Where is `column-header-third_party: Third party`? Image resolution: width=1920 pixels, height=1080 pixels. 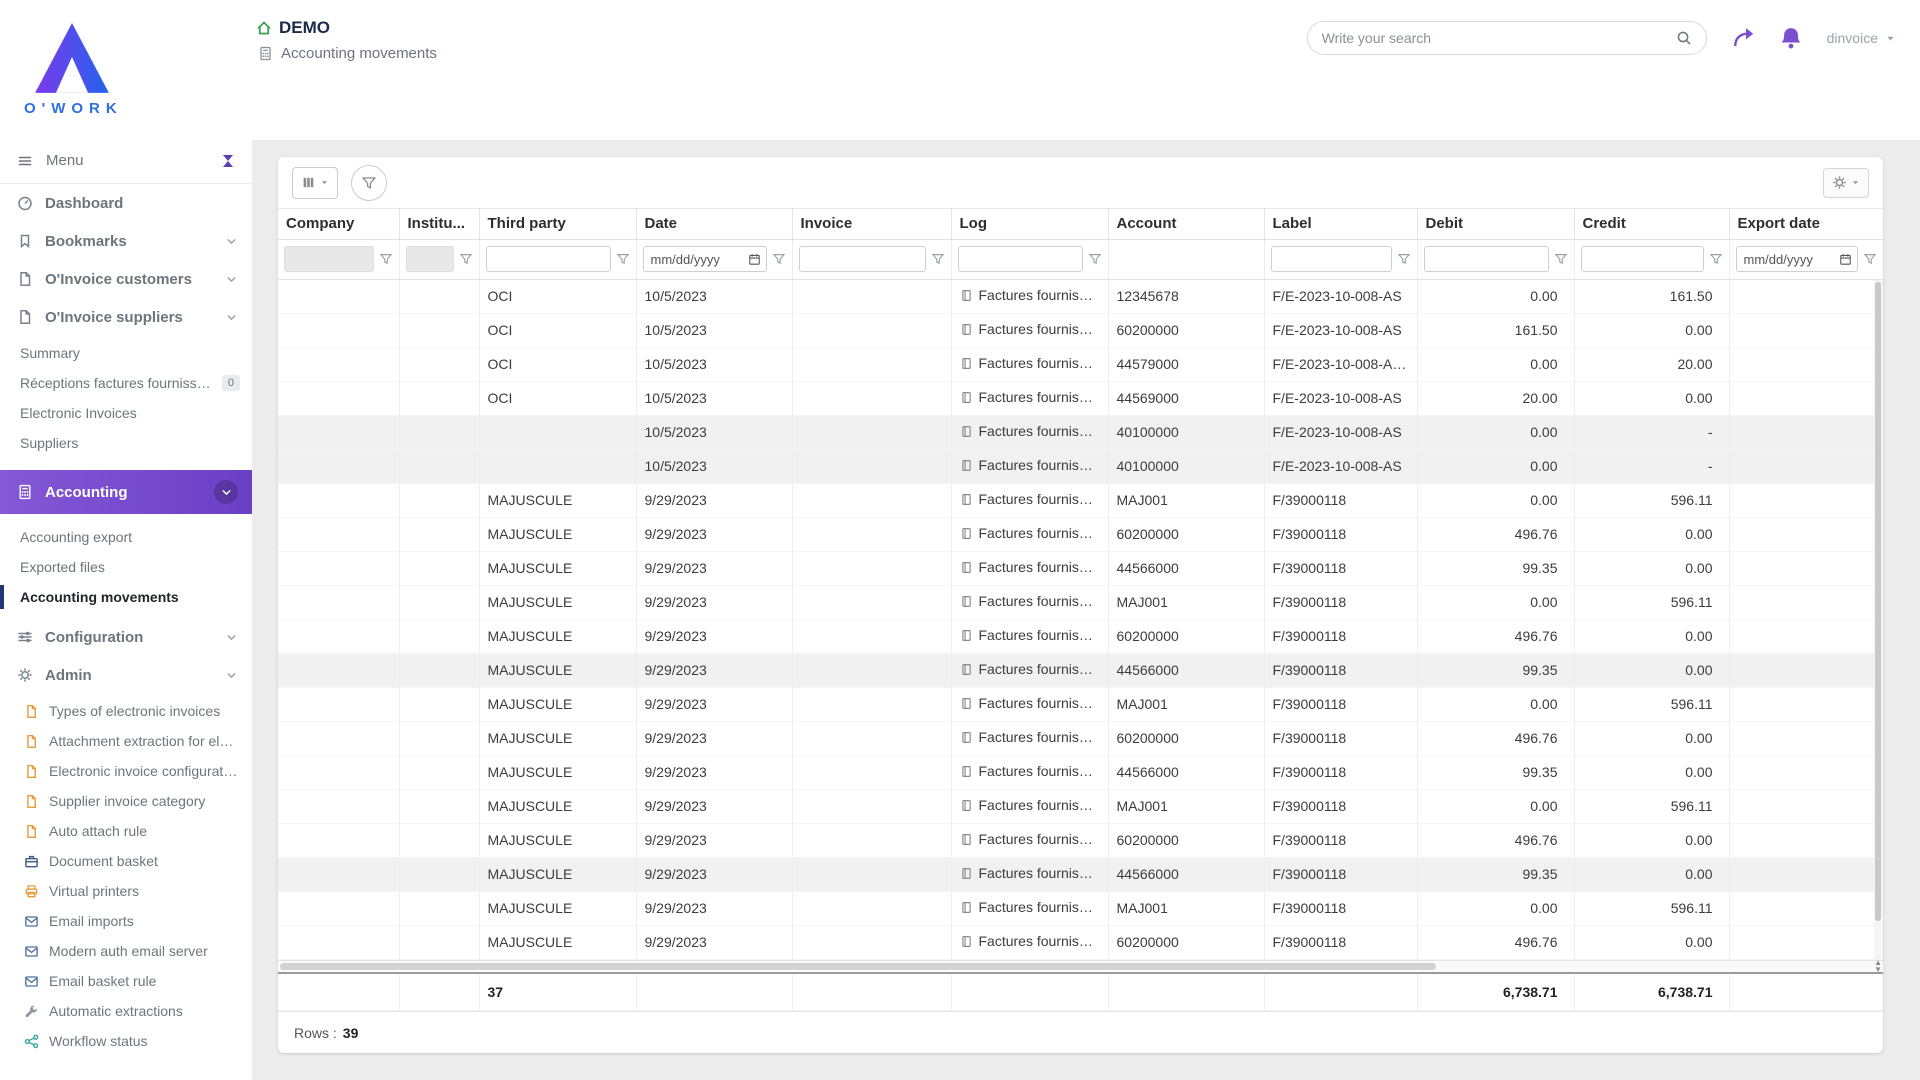 column-header-third_party: Third party is located at coordinates (558, 224).